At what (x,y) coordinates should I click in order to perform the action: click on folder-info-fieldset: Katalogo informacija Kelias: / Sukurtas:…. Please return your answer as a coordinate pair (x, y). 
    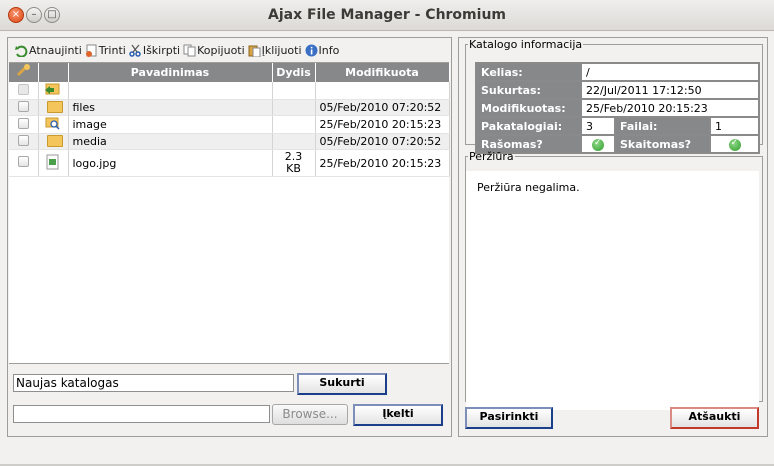
    Looking at the image, I should click on (614, 96).